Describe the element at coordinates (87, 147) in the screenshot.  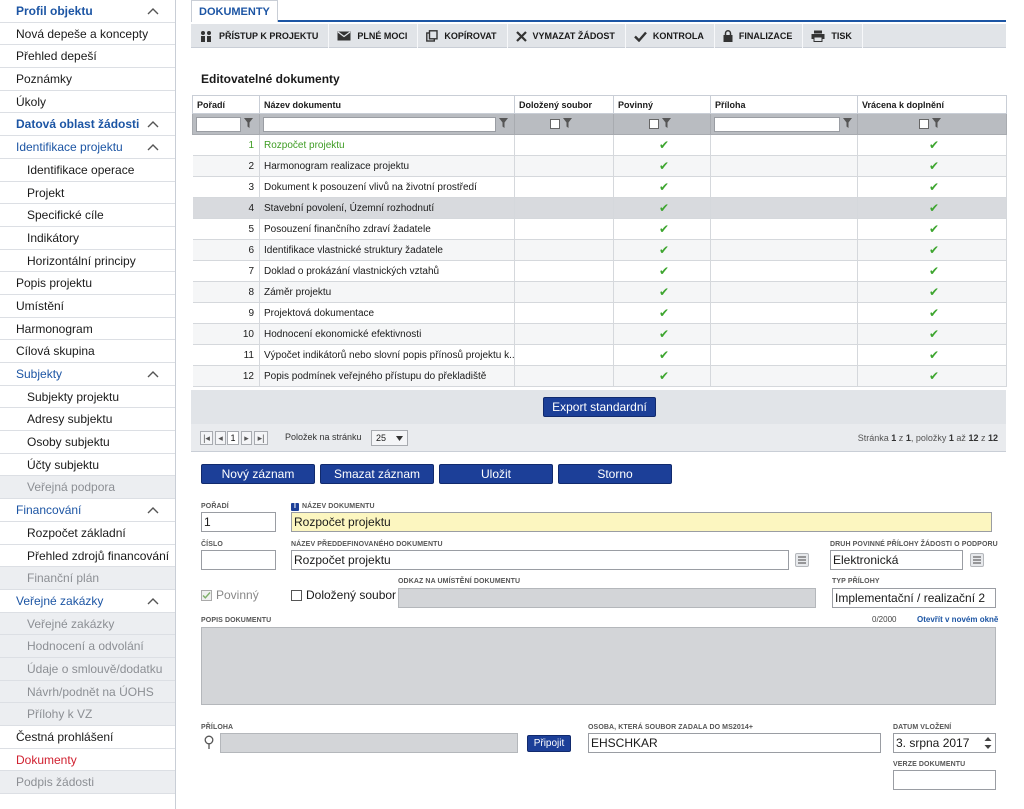
I see `sidebar-item: Identifikace projektu` at that location.